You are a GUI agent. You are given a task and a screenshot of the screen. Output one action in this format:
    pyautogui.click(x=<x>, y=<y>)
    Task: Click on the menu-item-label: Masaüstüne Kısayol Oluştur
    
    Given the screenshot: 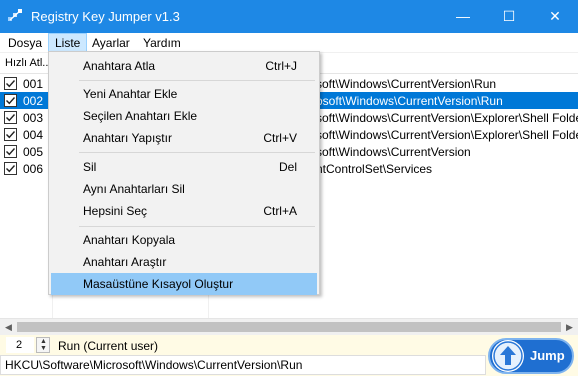 What is the action you would take?
    pyautogui.click(x=158, y=284)
    